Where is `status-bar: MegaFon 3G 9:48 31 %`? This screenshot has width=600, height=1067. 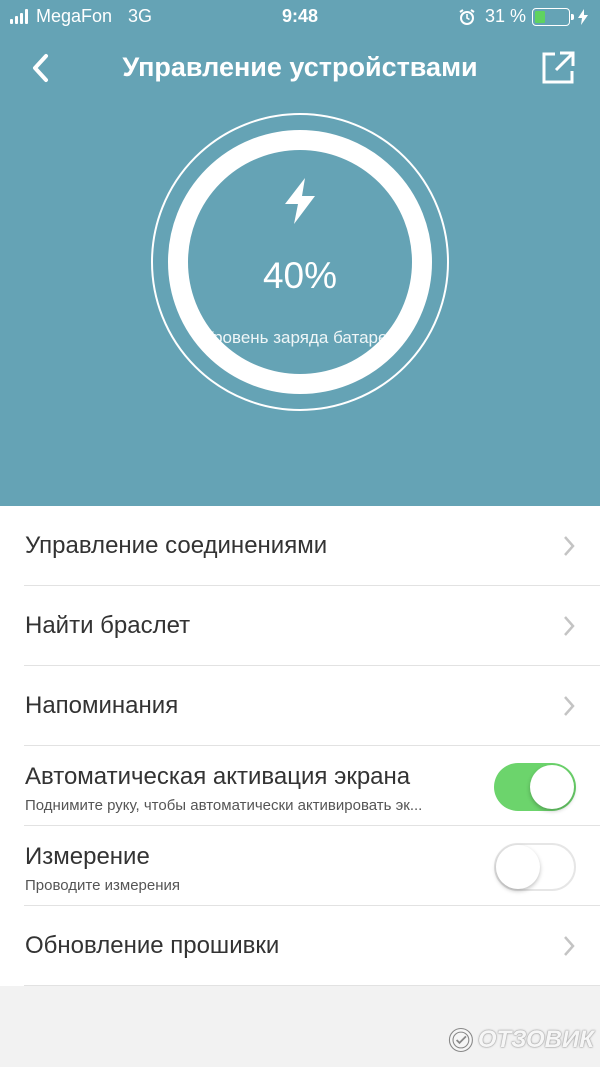
status-bar: MegaFon 3G 9:48 31 % is located at coordinates (300, 17).